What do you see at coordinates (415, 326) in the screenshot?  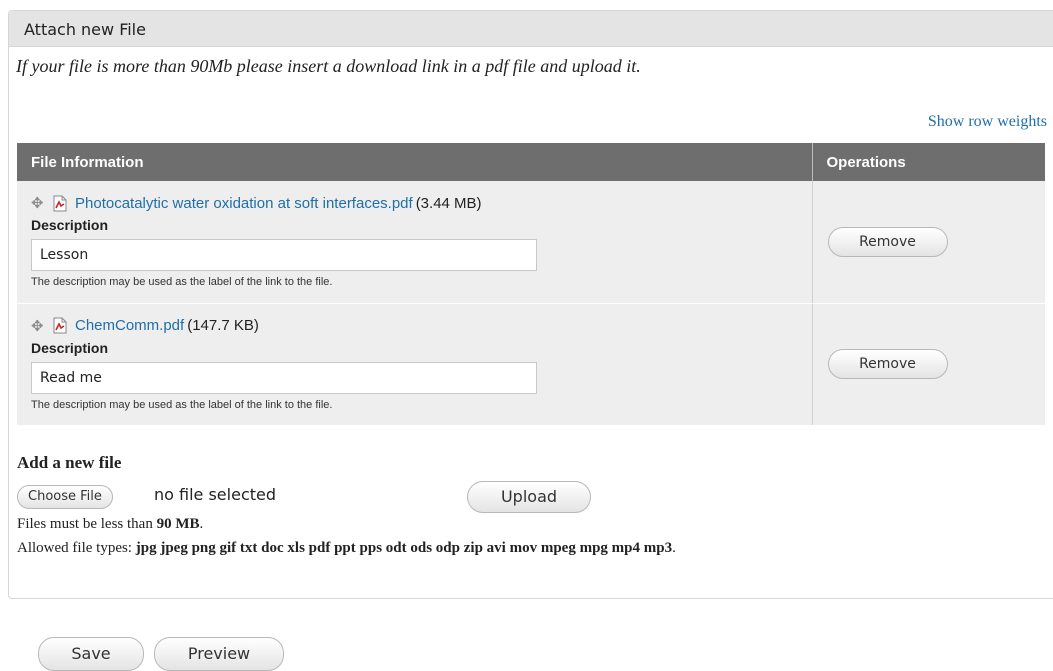 I see `file-line: ✥ ChemComm.pdf (147.7 KB)` at bounding box center [415, 326].